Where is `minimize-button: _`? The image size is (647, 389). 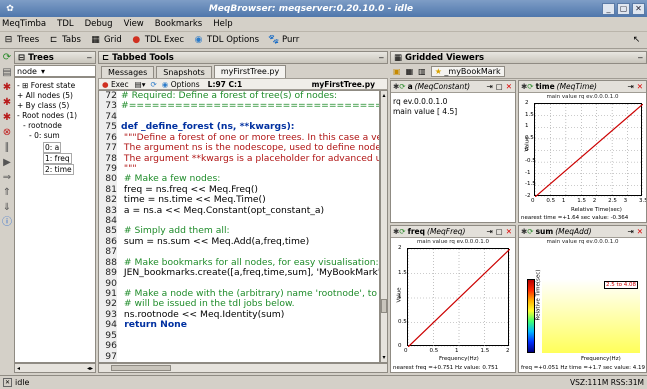
minimize-button: _ is located at coordinates (608, 8).